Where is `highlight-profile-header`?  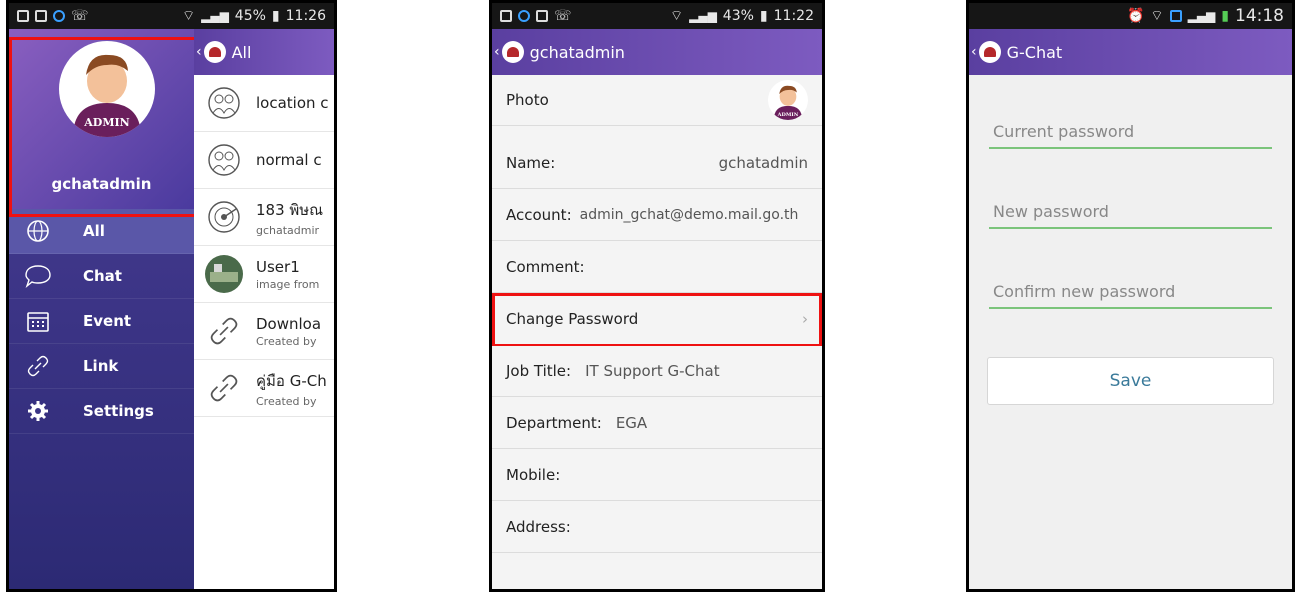 highlight-profile-header is located at coordinates (105, 127).